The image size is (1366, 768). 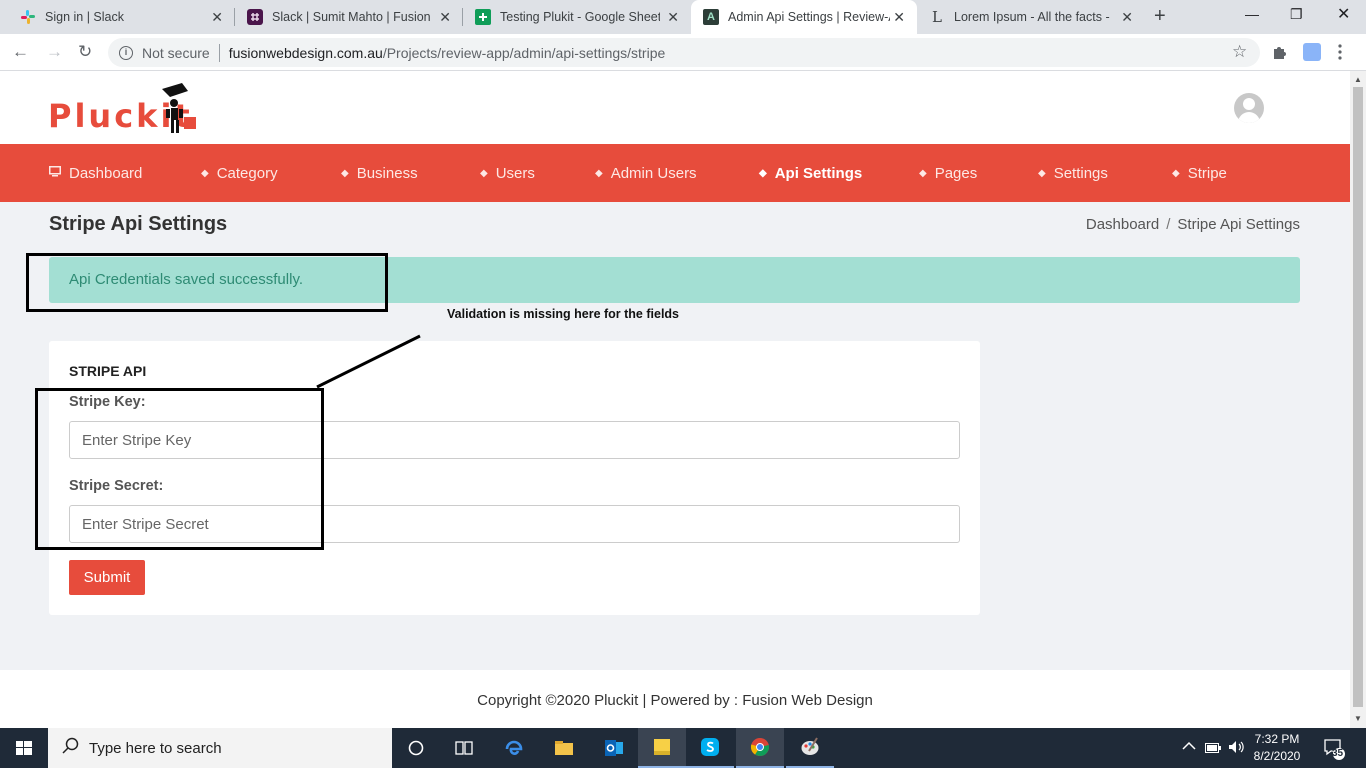 I want to click on tab-title: Testing Plukit - Google Sheets, so click(x=580, y=17).